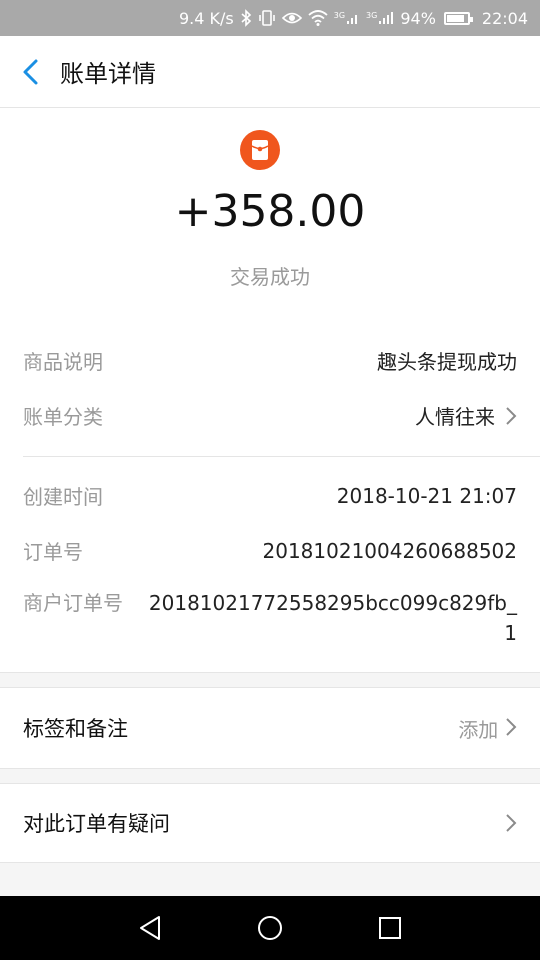  Describe the element at coordinates (73, 603) in the screenshot. I see `merchant-order-number-label: 商户订单号` at that location.